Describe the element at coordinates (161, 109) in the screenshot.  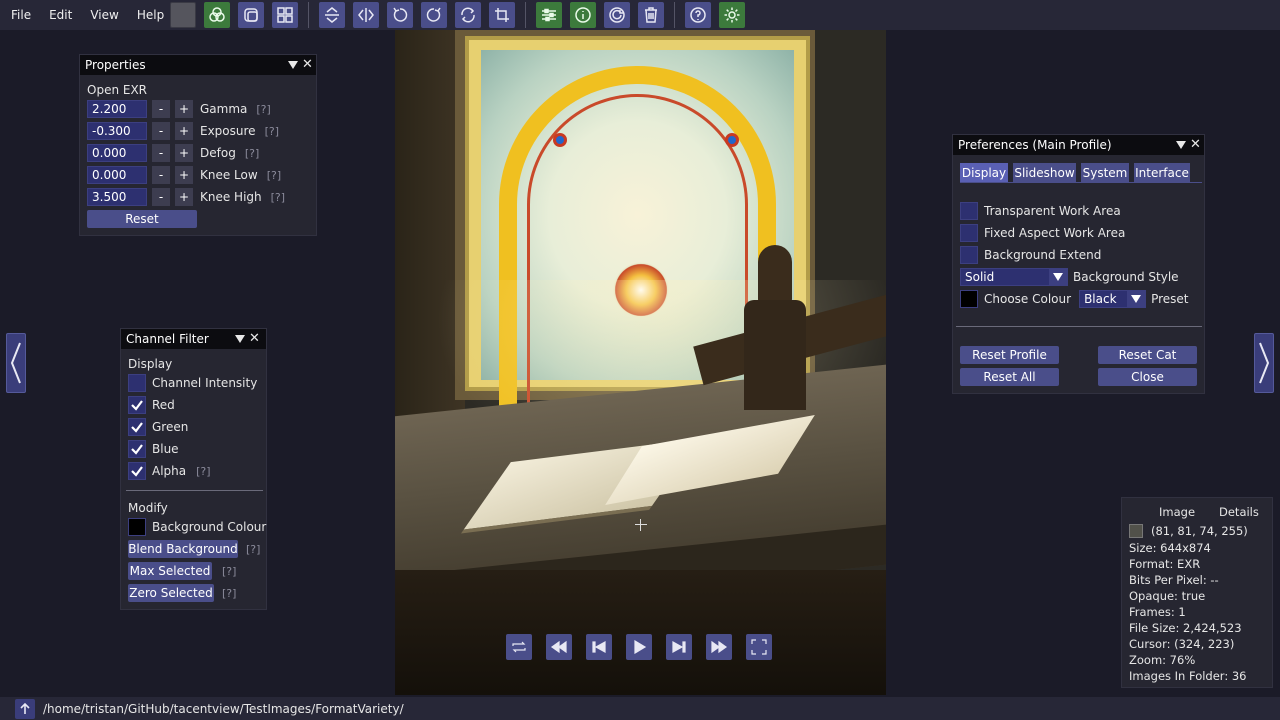
I see `gamma-minus-button: -` at that location.